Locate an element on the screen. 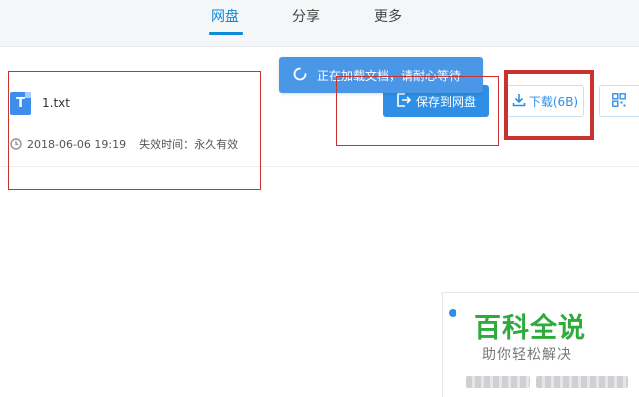  loading-spinner-icon is located at coordinates (300, 75).